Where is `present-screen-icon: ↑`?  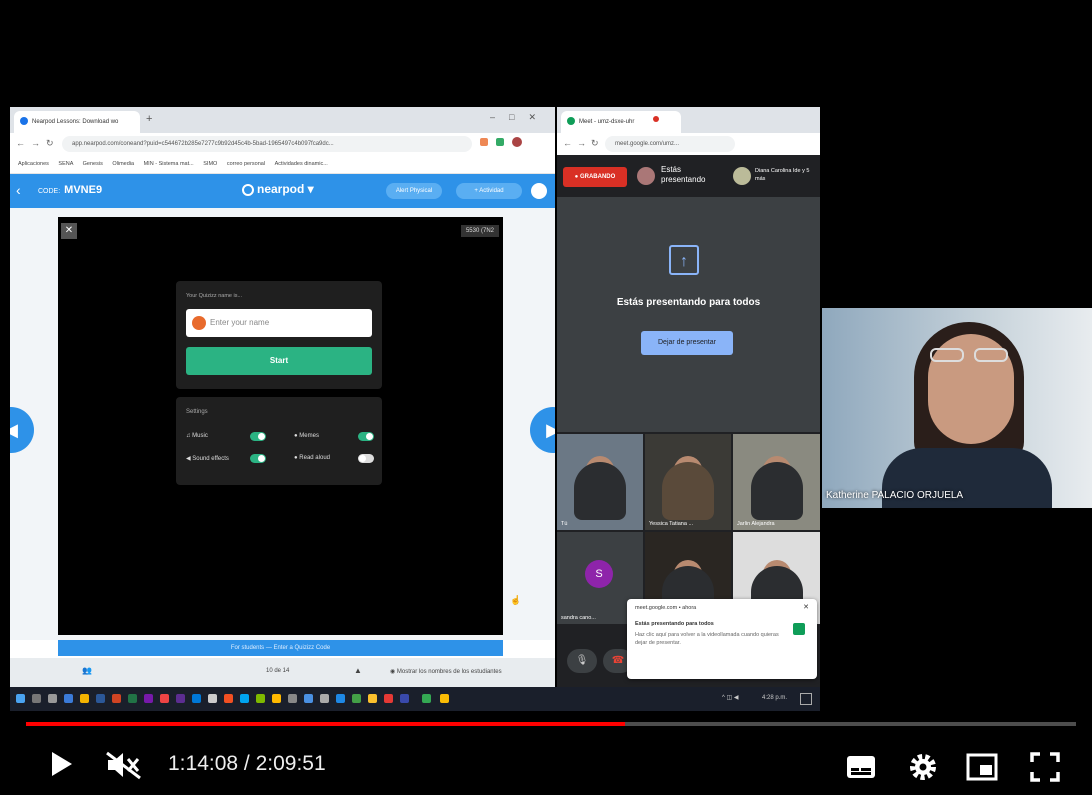
present-screen-icon: ↑ is located at coordinates (684, 260).